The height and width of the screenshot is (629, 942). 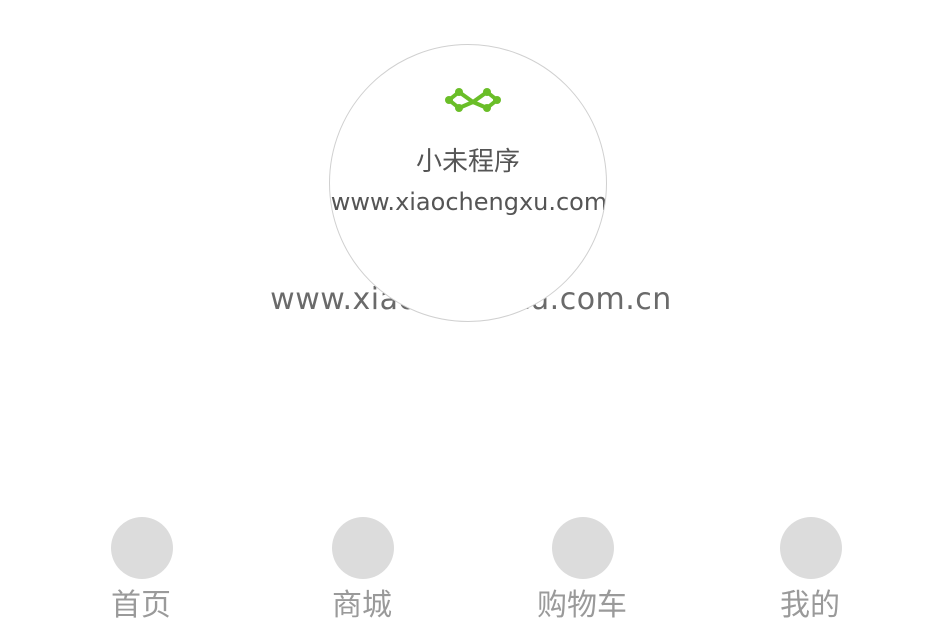 What do you see at coordinates (473, 100) in the screenshot?
I see `molecule-logo-icon` at bounding box center [473, 100].